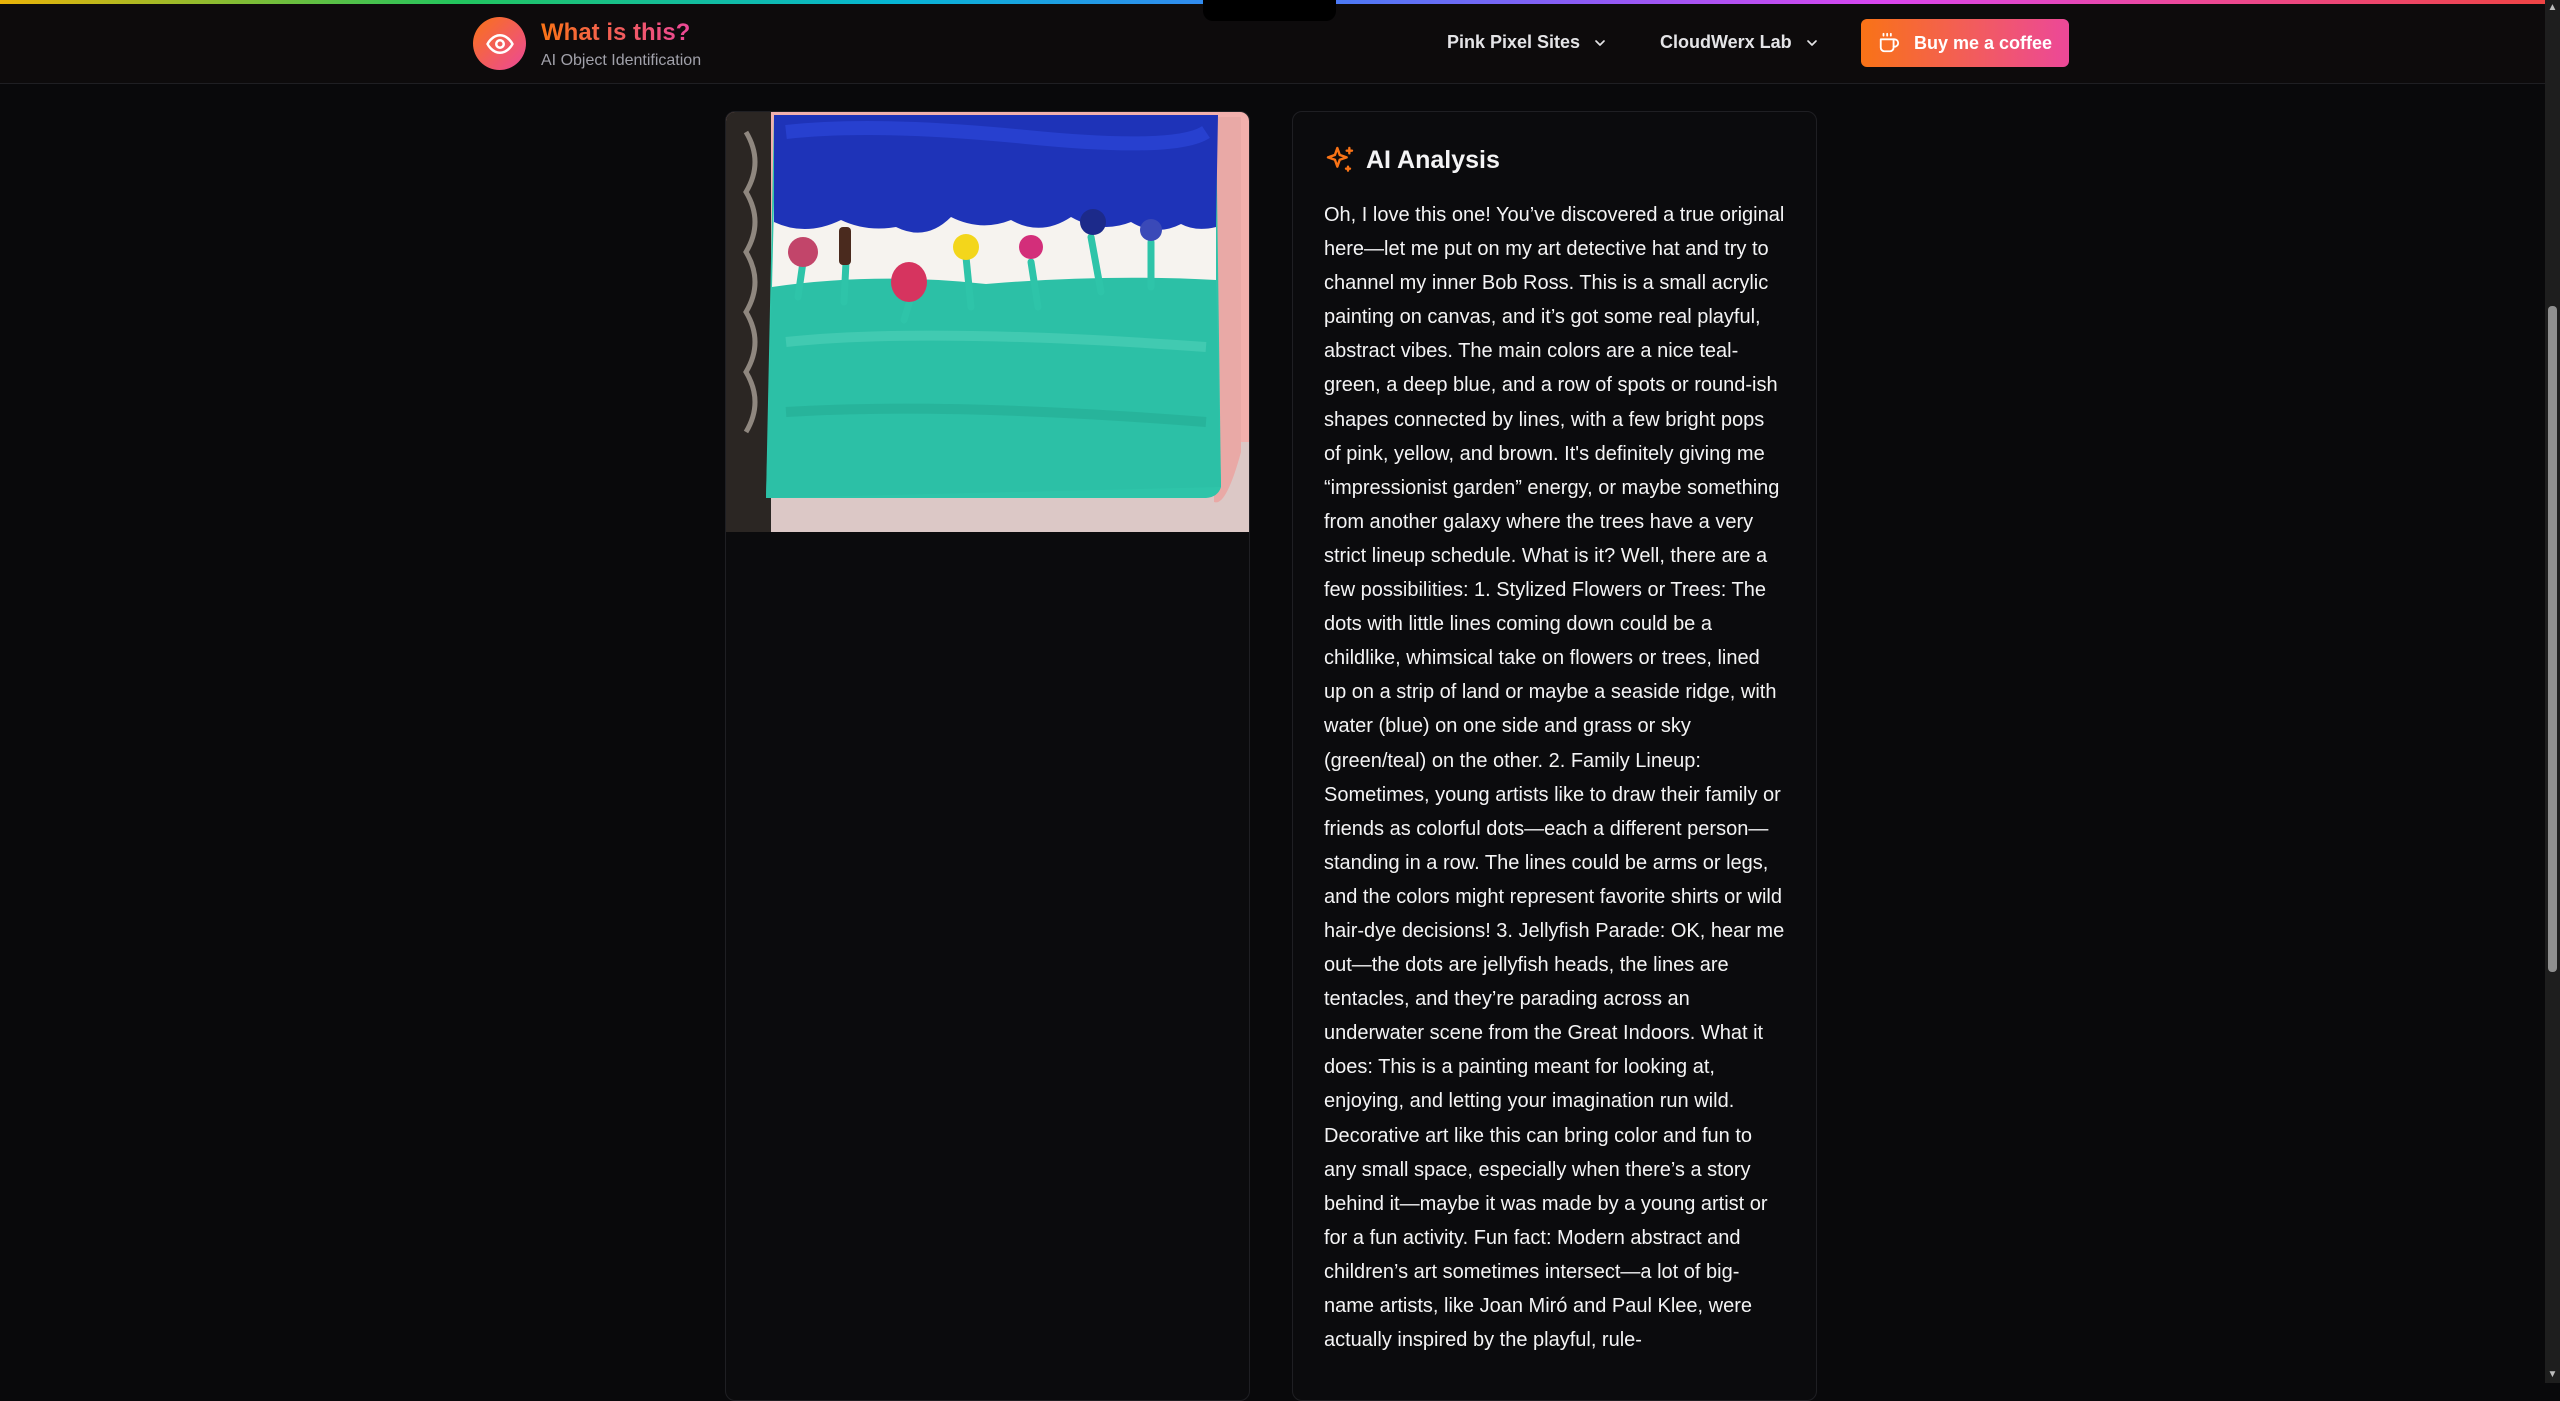 This screenshot has width=2560, height=1401. What do you see at coordinates (621, 60) in the screenshot?
I see `brand-subtitle: AI Object Identification` at bounding box center [621, 60].